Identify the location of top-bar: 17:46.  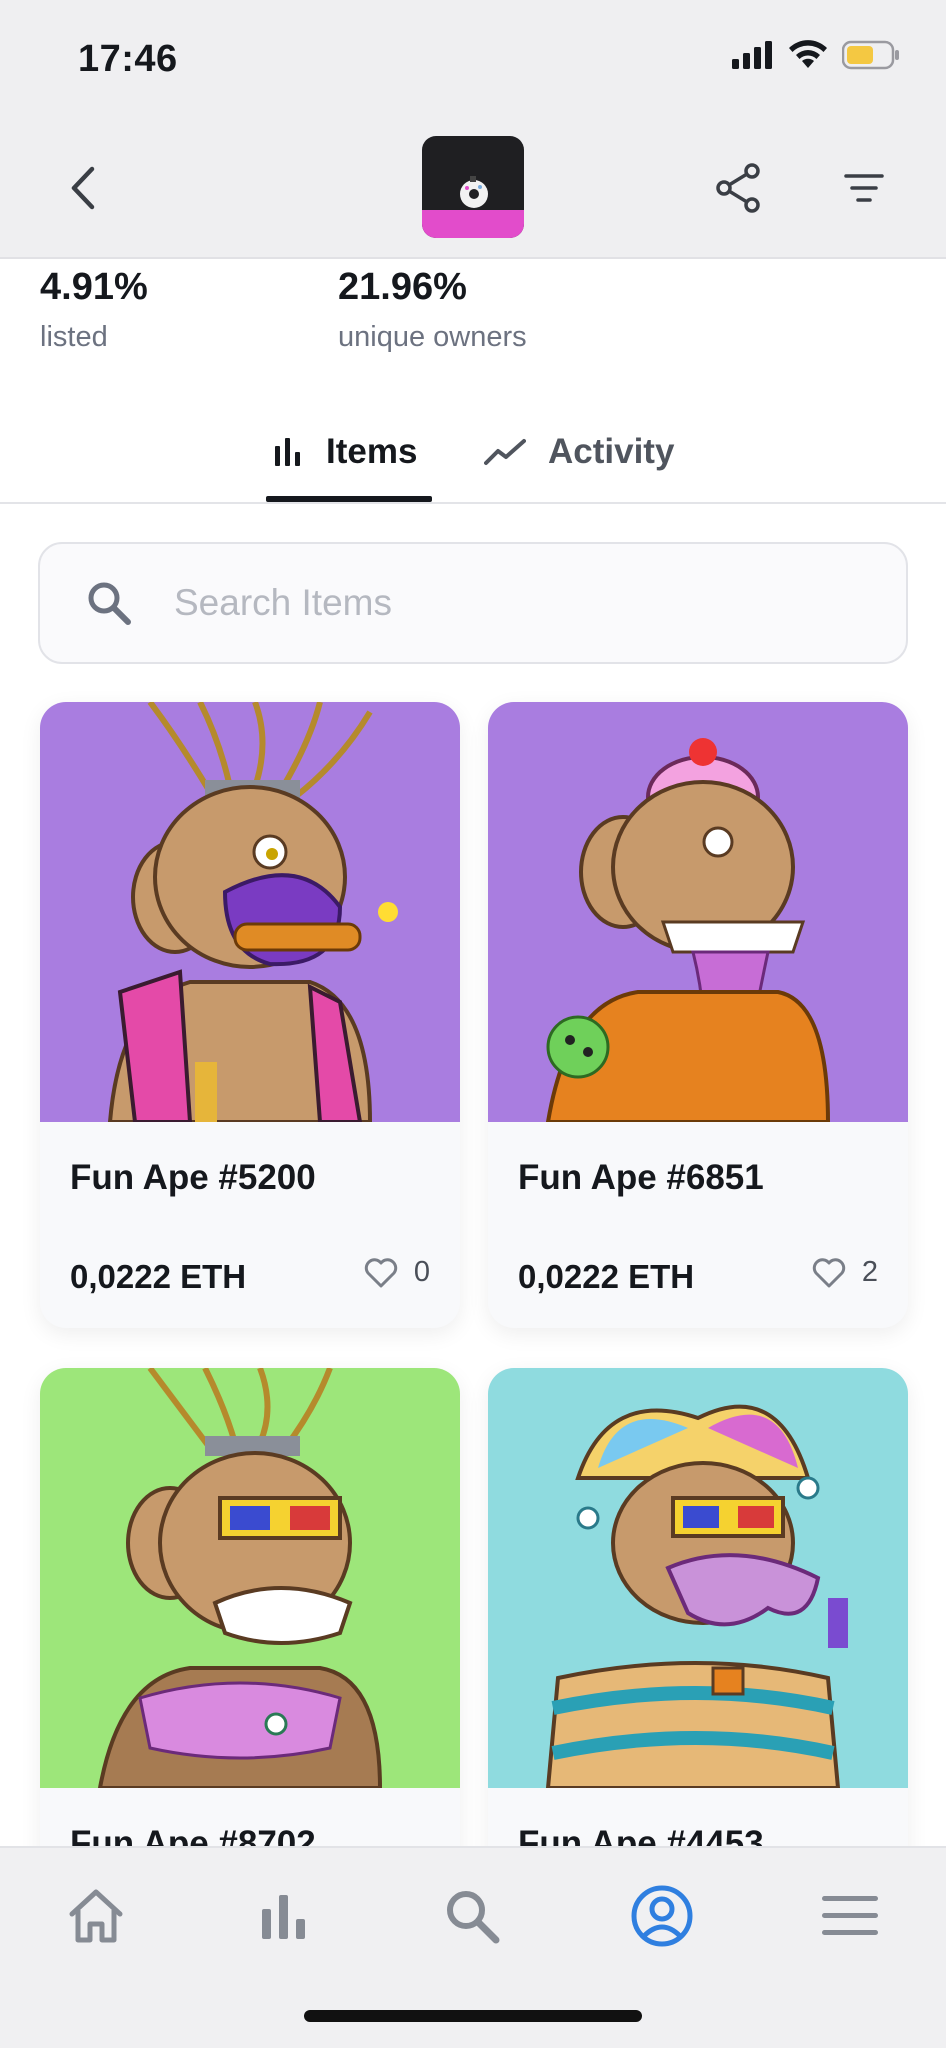
(473, 129).